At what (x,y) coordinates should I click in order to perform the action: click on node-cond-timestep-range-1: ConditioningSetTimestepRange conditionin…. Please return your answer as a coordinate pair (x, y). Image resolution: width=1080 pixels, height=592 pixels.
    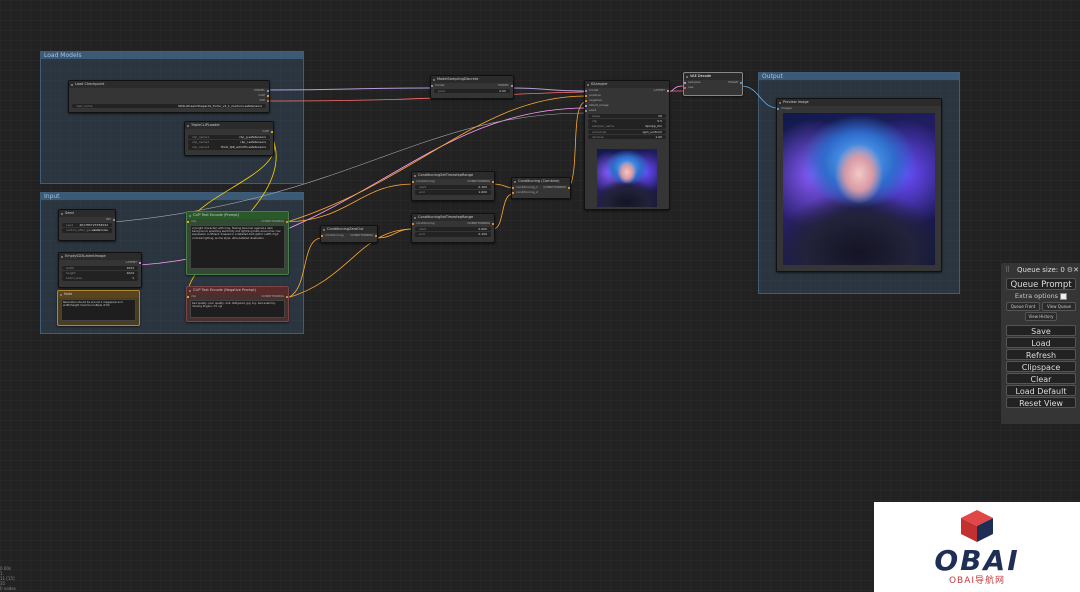
    Looking at the image, I should click on (453, 186).